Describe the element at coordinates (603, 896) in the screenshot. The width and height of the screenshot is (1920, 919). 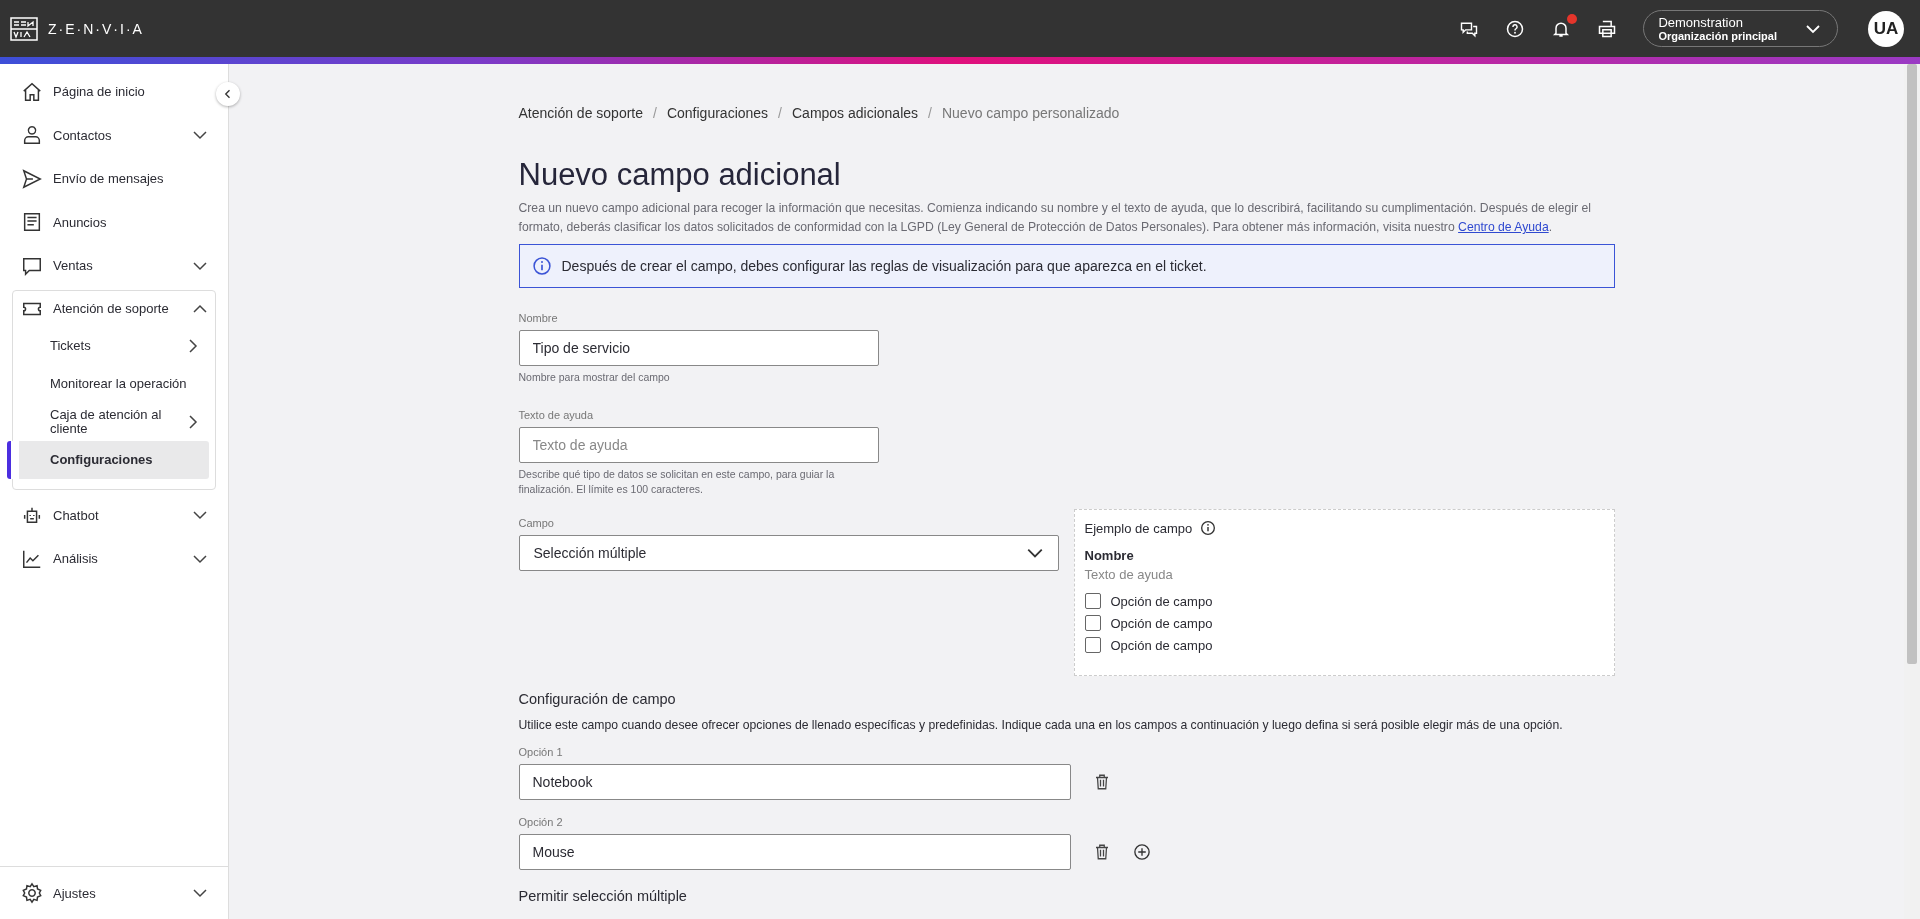
I see `section-title: Permitir selección múltiple` at that location.